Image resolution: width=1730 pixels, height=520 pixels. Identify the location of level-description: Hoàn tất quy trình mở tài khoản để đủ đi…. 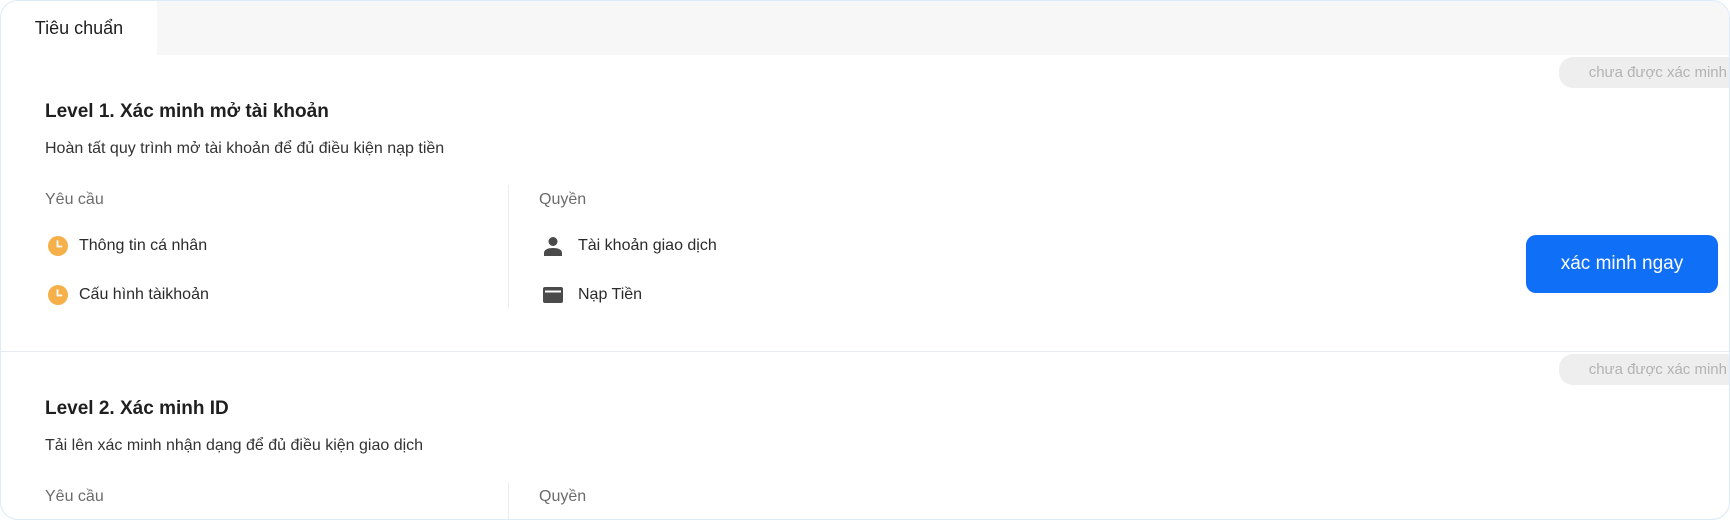
(245, 148).